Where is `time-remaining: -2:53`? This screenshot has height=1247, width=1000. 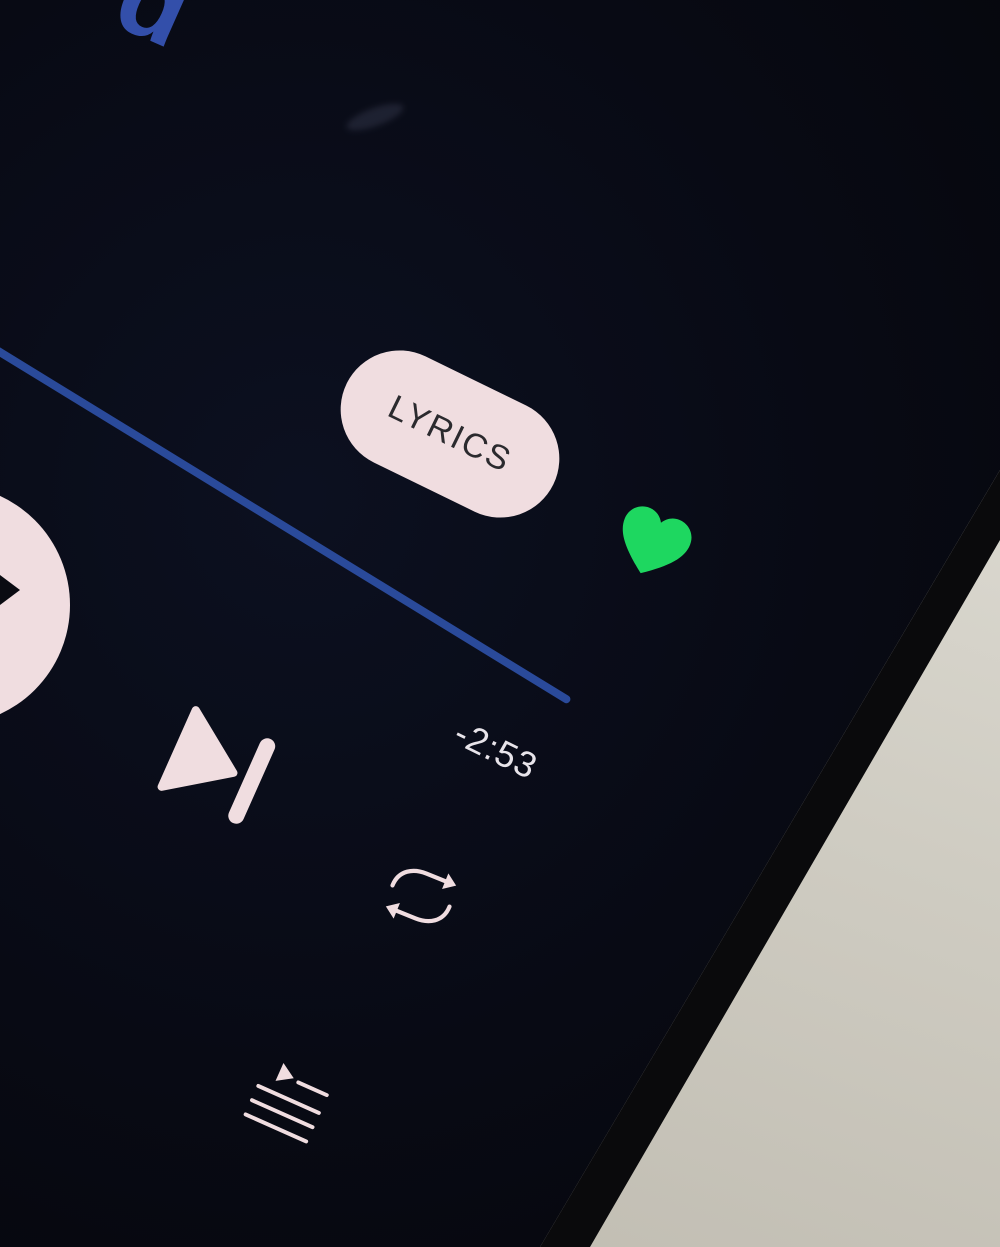
time-remaining: -2:53 is located at coordinates (496, 750).